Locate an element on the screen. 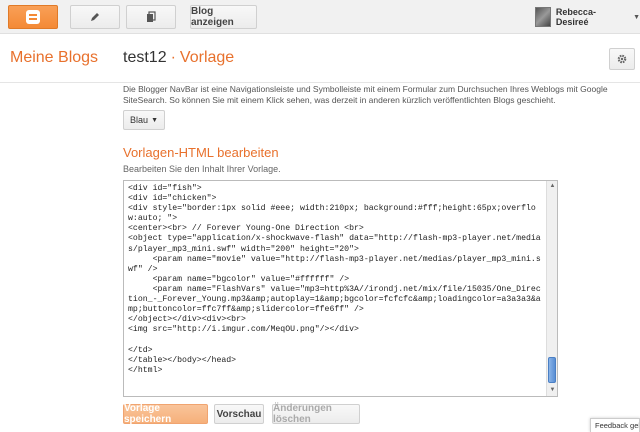  page-title: Vorlage is located at coordinates (207, 57).